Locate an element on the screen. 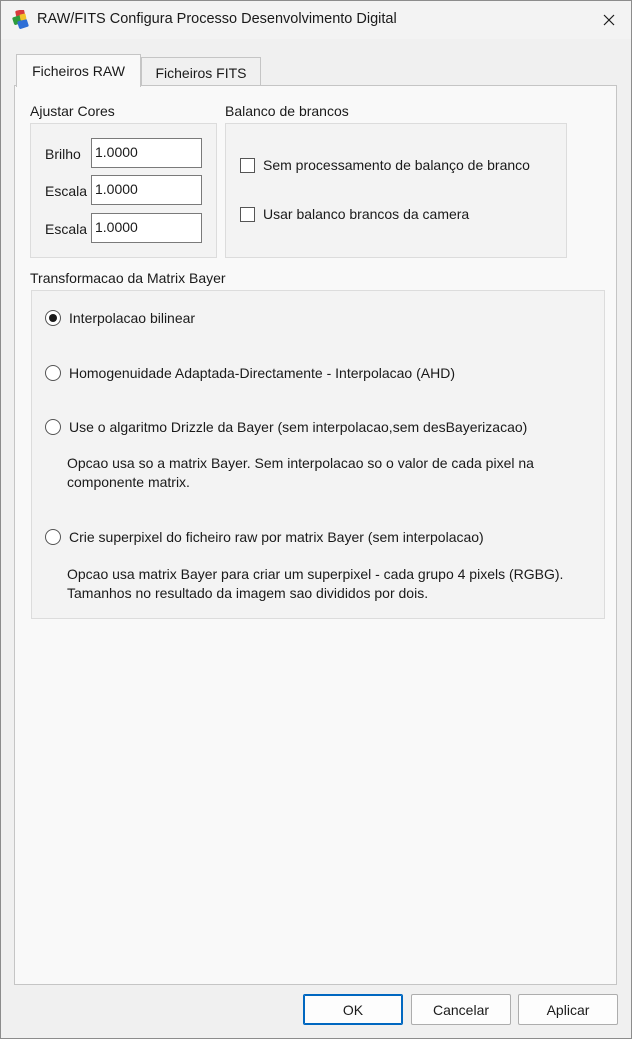  bilinear-label: Interpolacao bilinear is located at coordinates (132, 318).